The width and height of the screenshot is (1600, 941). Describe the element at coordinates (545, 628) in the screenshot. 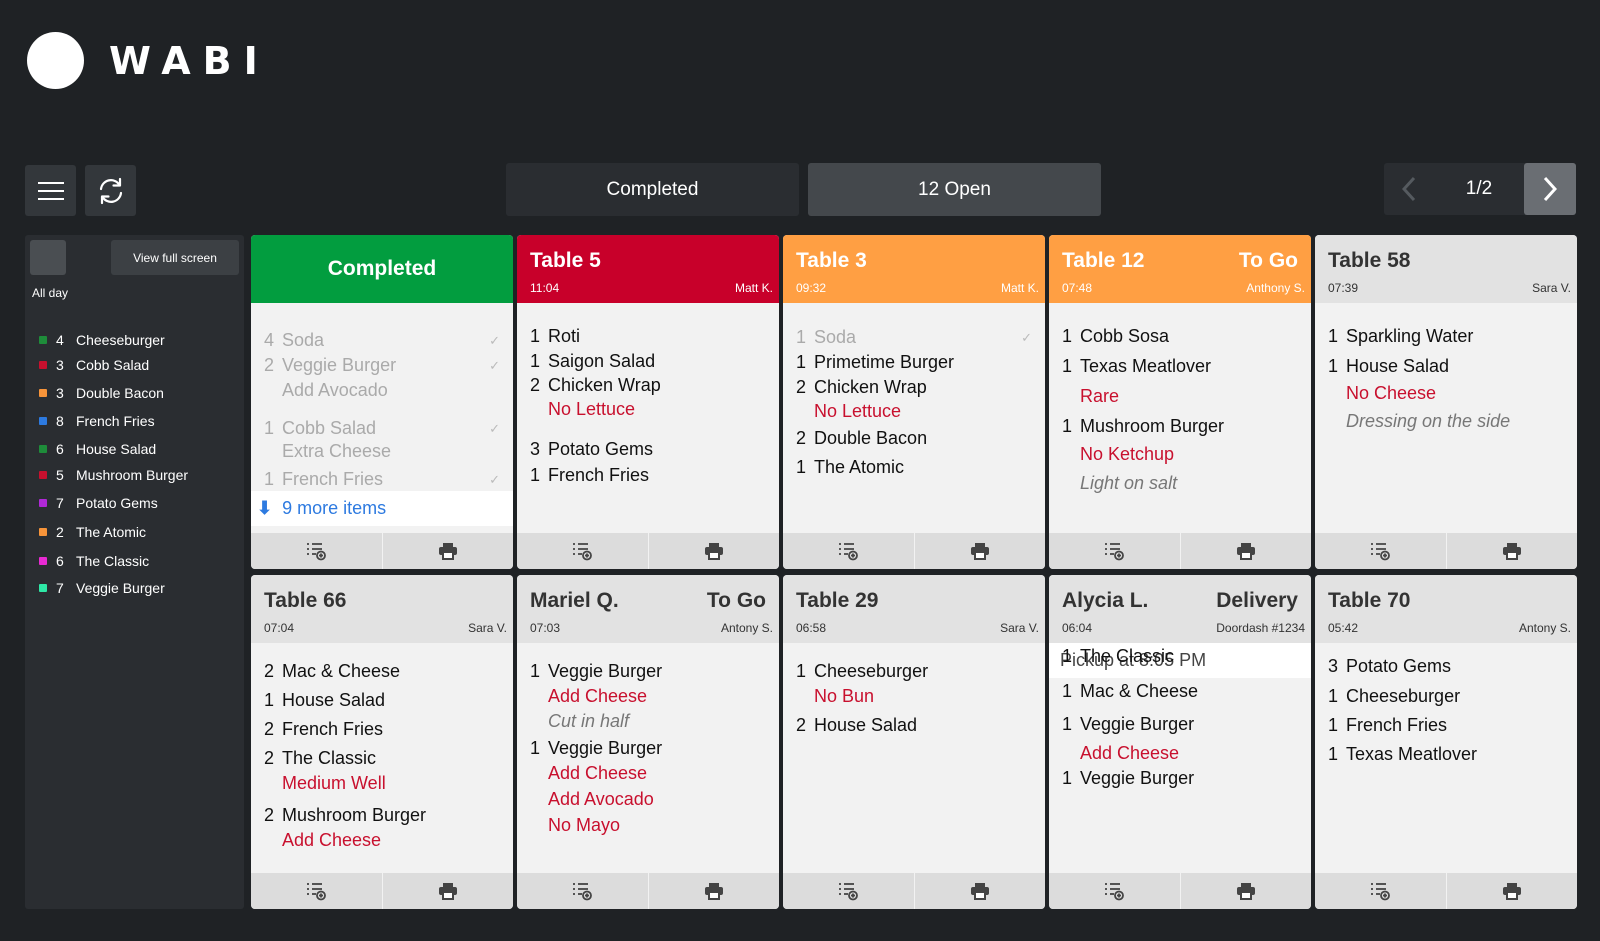

I see `order-time: 07:03` at that location.